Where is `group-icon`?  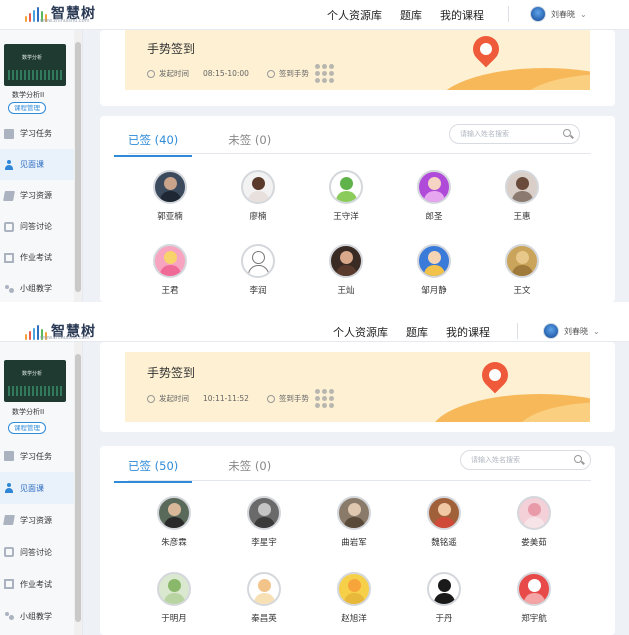
group-icon is located at coordinates (9, 289).